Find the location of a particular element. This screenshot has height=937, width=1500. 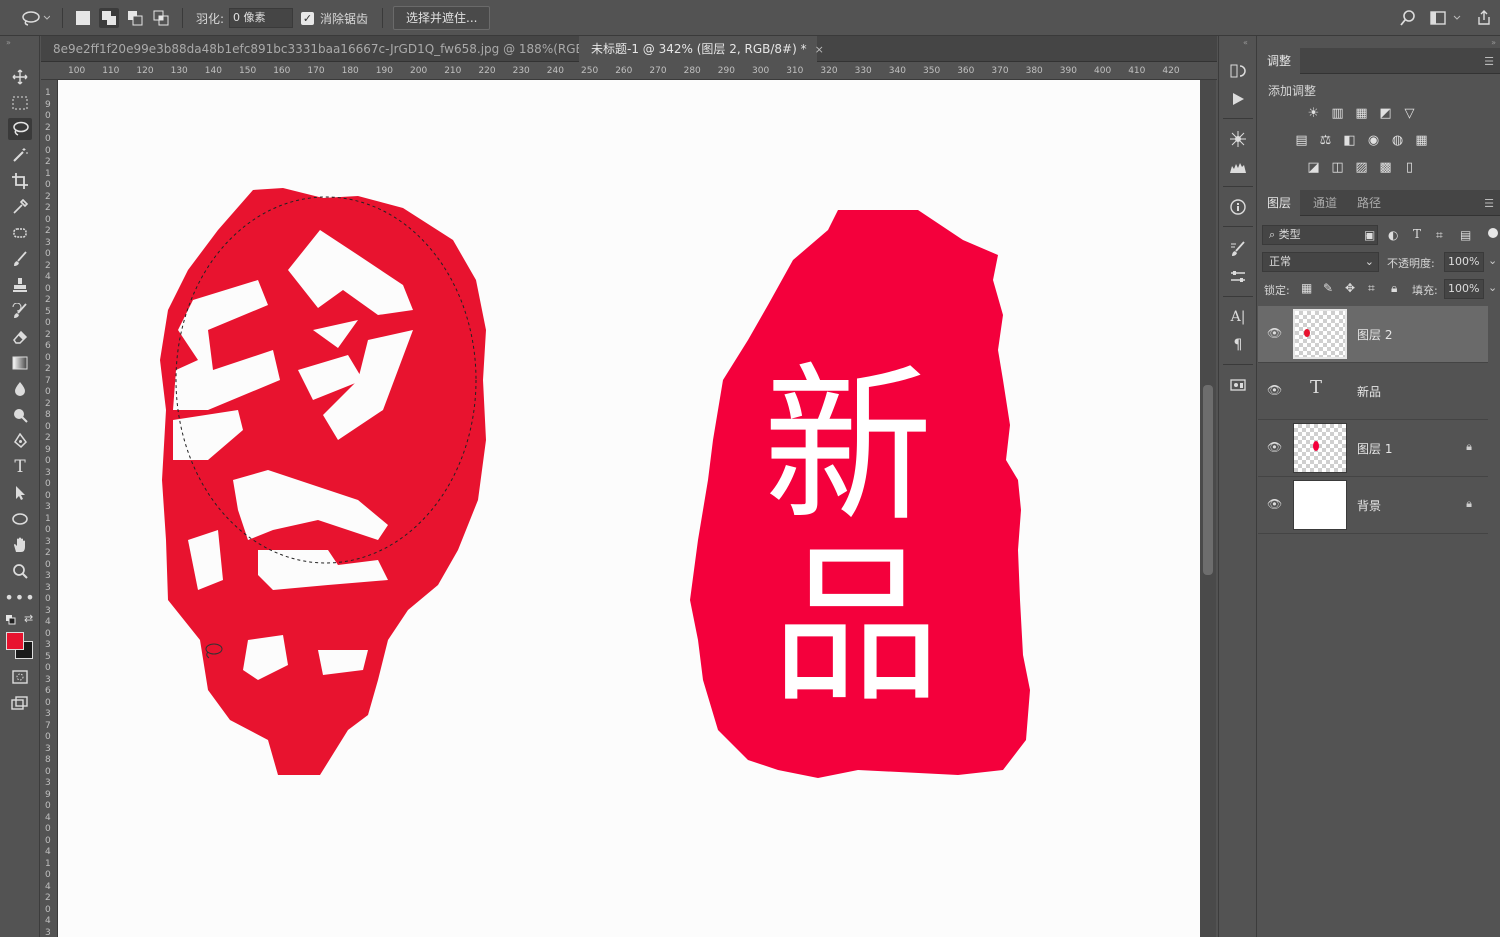

histogram-button is located at coordinates (1238, 167).